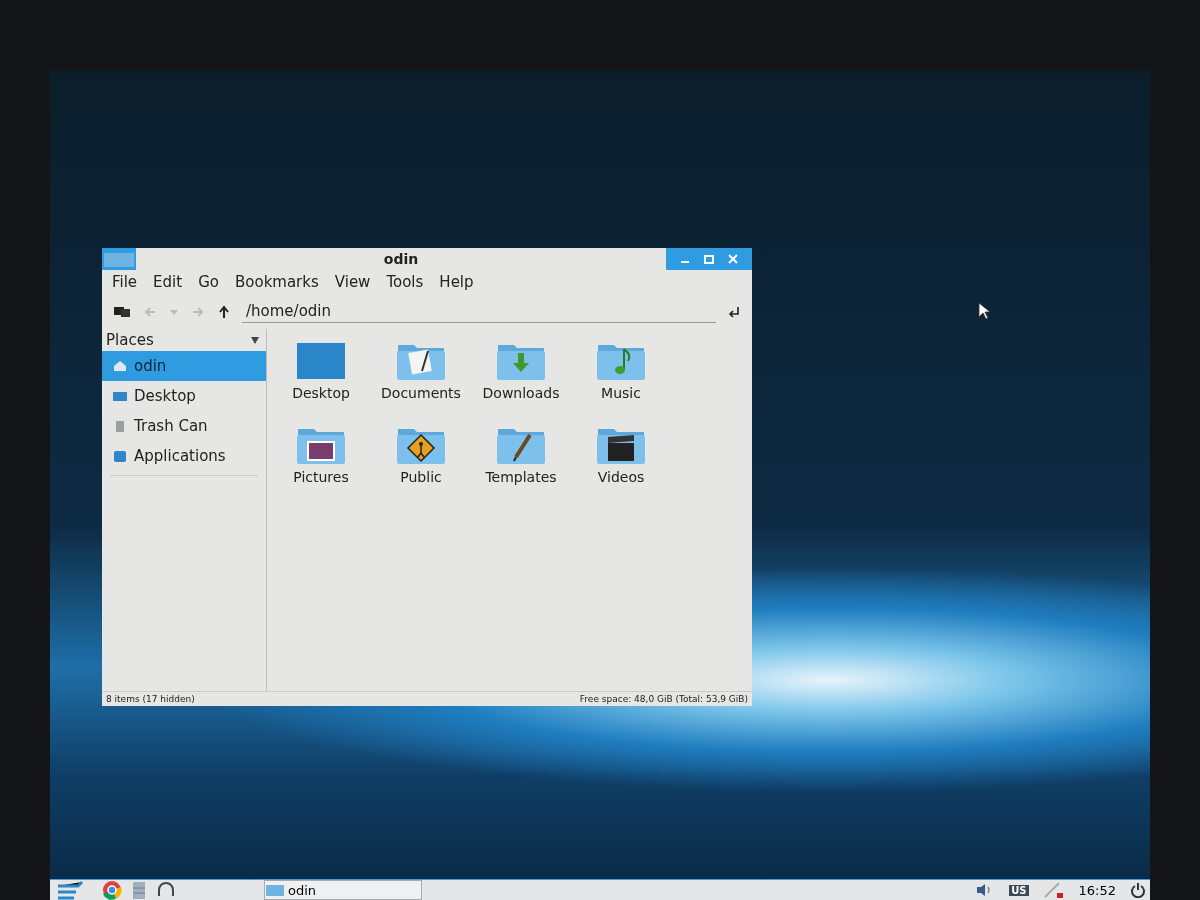 This screenshot has height=900, width=1200. I want to click on mouse-pointer-icon, so click(984, 311).